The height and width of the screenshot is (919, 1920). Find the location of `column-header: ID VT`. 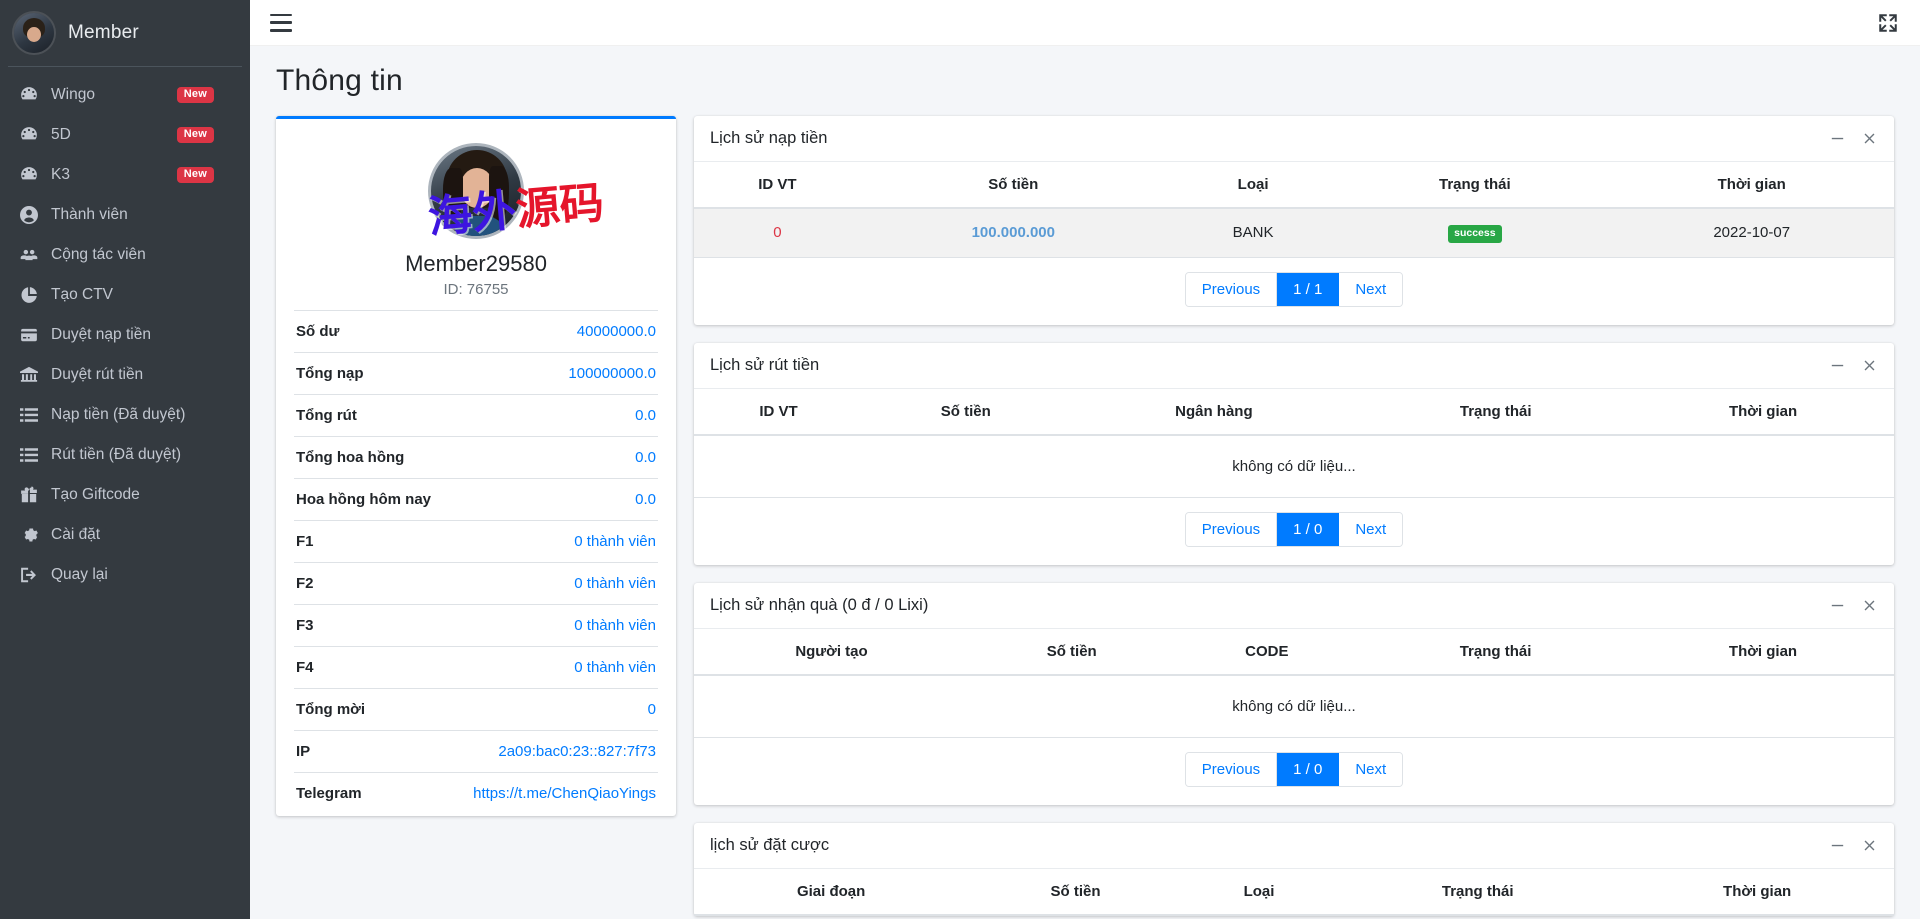

column-header: ID VT is located at coordinates (779, 412).